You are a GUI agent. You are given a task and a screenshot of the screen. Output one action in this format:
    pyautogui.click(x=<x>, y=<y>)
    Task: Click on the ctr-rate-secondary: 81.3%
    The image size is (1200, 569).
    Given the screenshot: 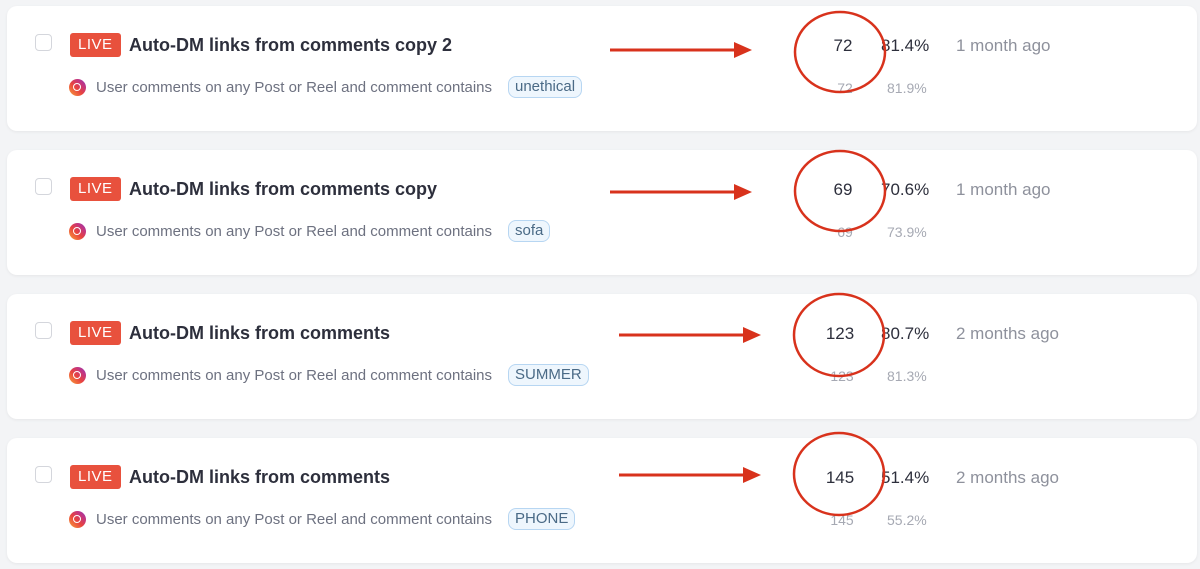 What is the action you would take?
    pyautogui.click(x=907, y=376)
    